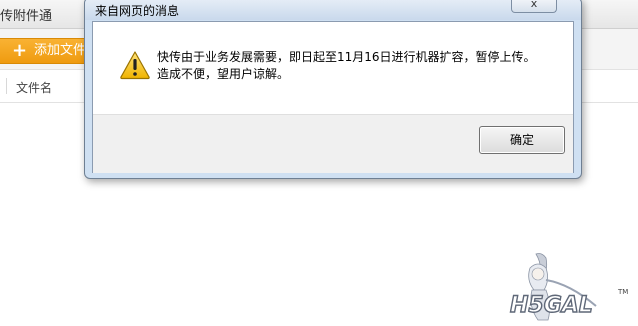 The image size is (638, 326). What do you see at coordinates (534, 6) in the screenshot?
I see `close-button: x` at bounding box center [534, 6].